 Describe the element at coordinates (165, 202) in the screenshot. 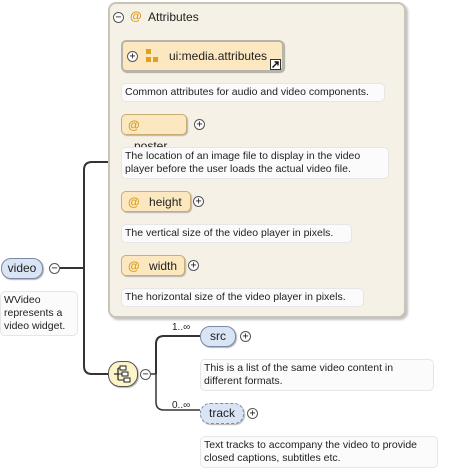

I see `attribute-name: height` at that location.